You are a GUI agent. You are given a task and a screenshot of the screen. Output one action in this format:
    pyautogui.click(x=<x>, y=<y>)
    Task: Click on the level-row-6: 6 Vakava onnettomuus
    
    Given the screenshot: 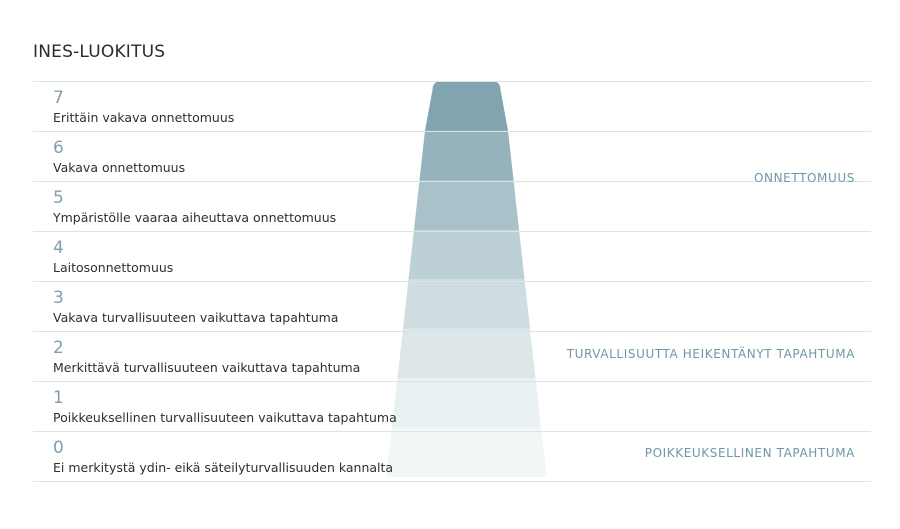 What is the action you would take?
    pyautogui.click(x=452, y=156)
    